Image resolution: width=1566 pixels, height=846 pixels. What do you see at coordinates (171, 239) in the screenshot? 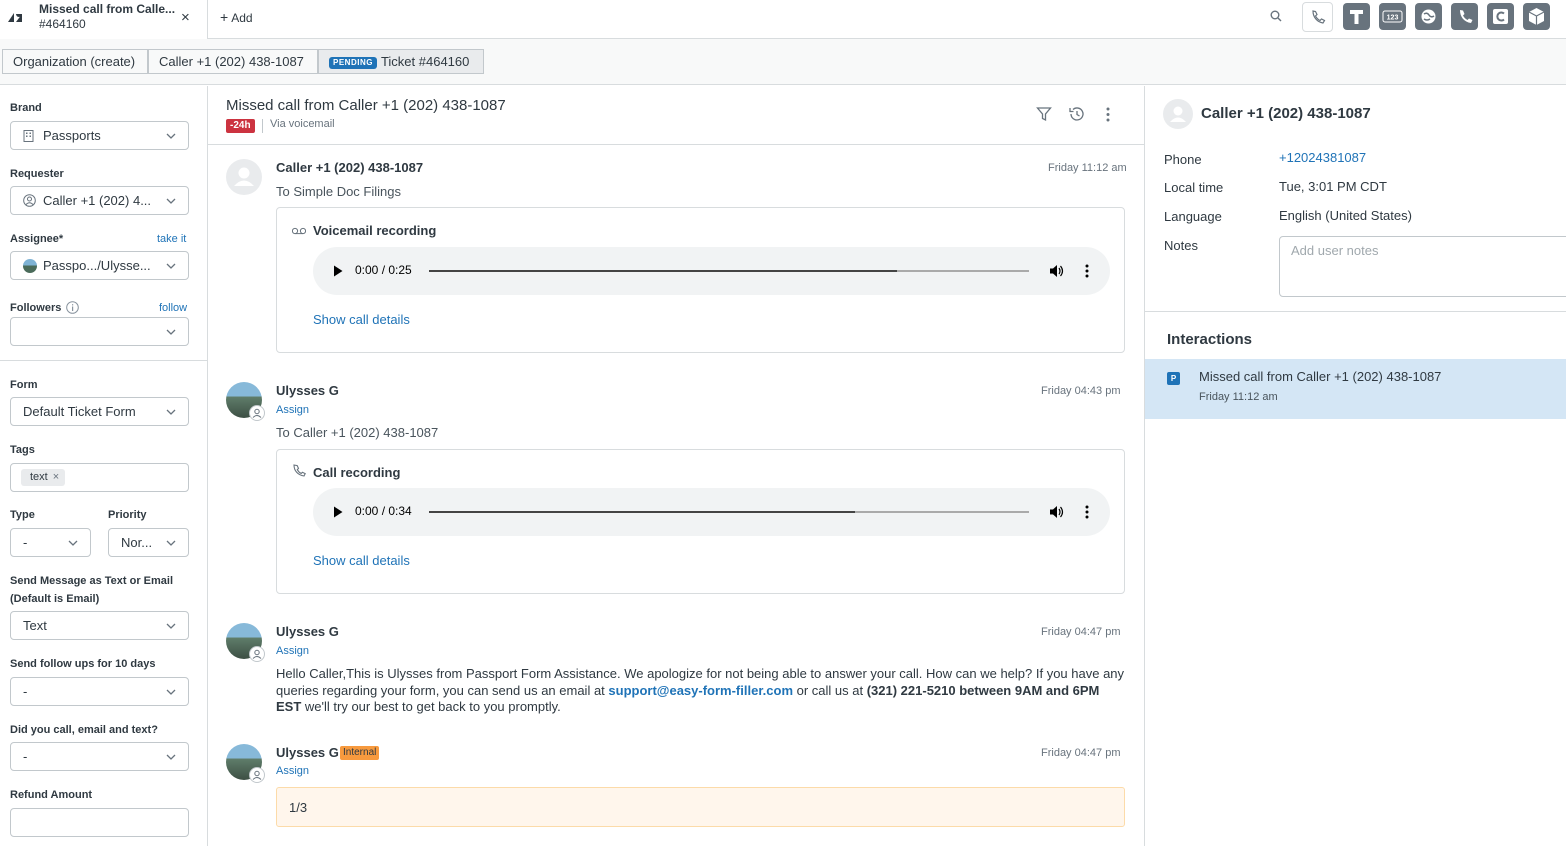
I see `take-it-link: take it` at bounding box center [171, 239].